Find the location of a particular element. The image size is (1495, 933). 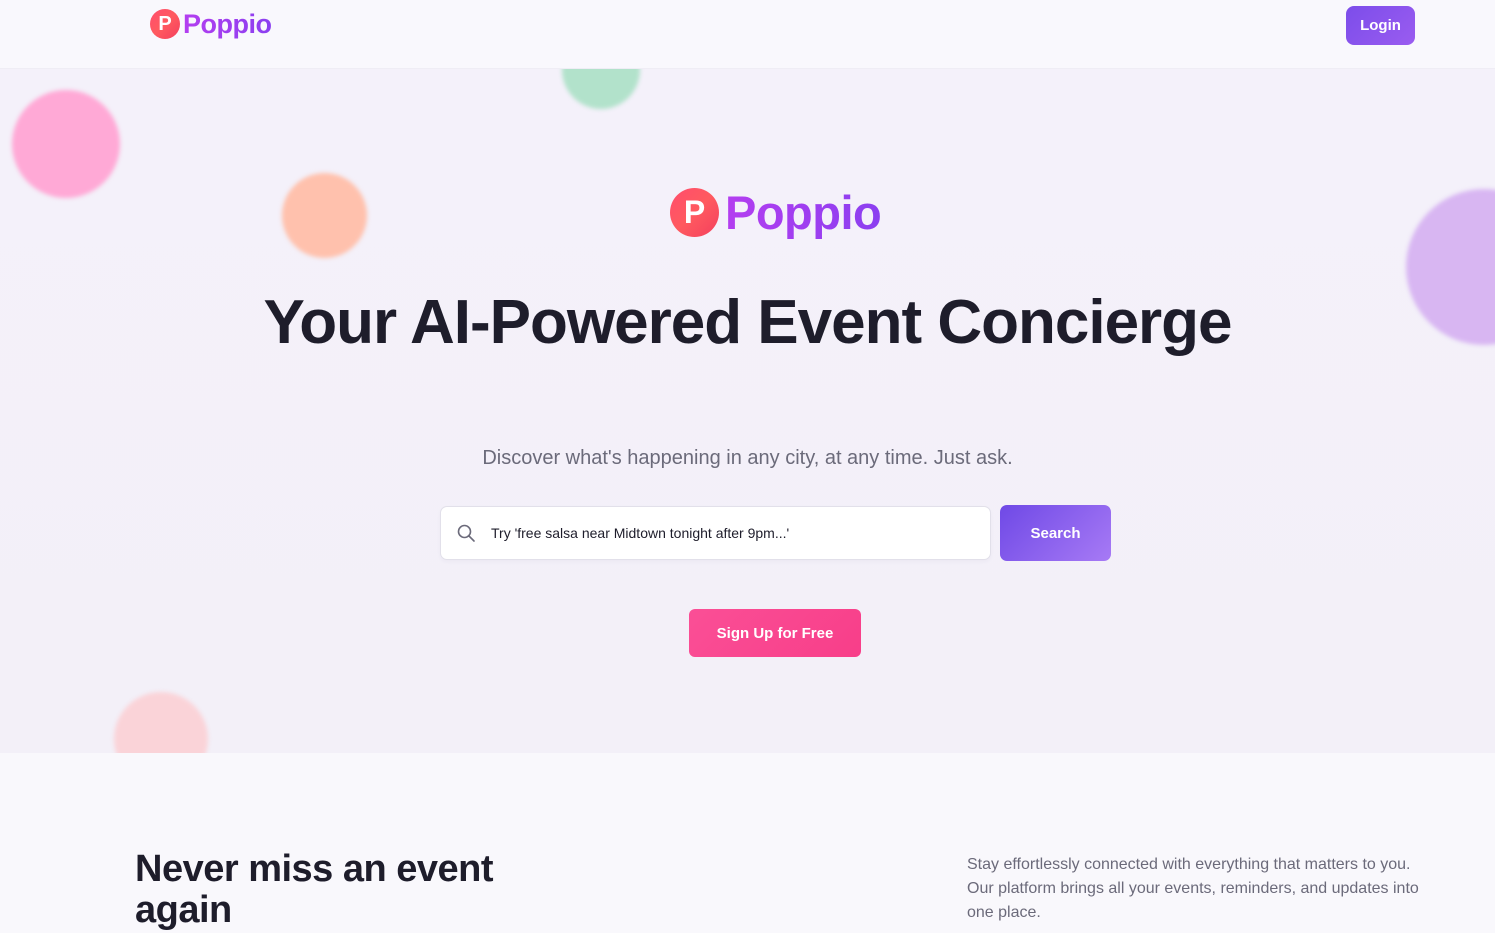

top-navigation-bar: P Poppio Login is located at coordinates (747, 34).